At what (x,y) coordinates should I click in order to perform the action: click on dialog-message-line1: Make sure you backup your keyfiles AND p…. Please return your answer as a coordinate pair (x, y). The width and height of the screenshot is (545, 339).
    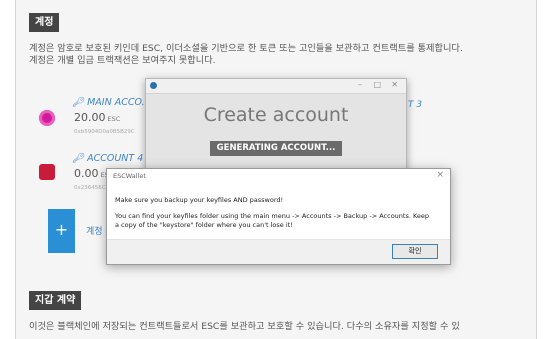
    Looking at the image, I should click on (199, 200).